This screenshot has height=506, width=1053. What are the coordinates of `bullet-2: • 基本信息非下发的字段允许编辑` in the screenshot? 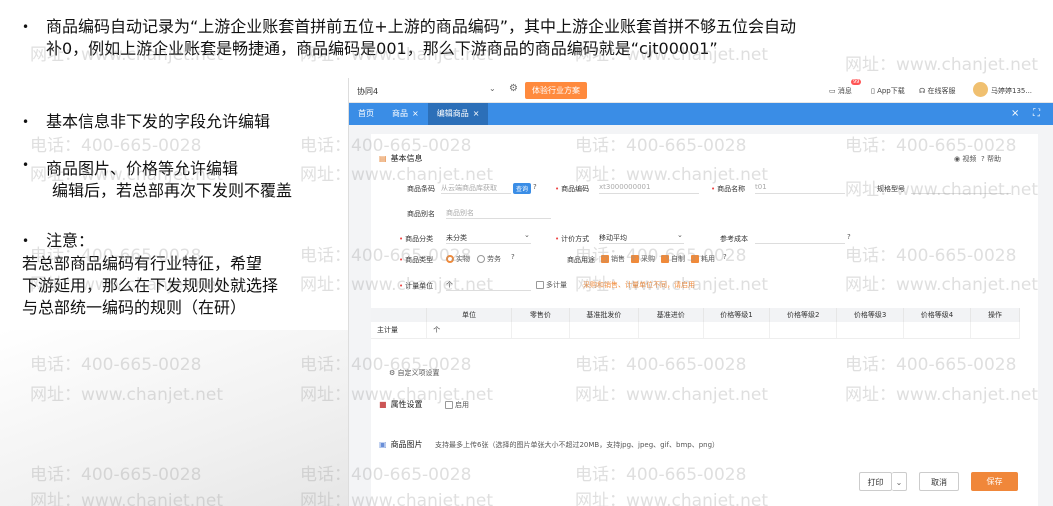 It's located at (146, 122).